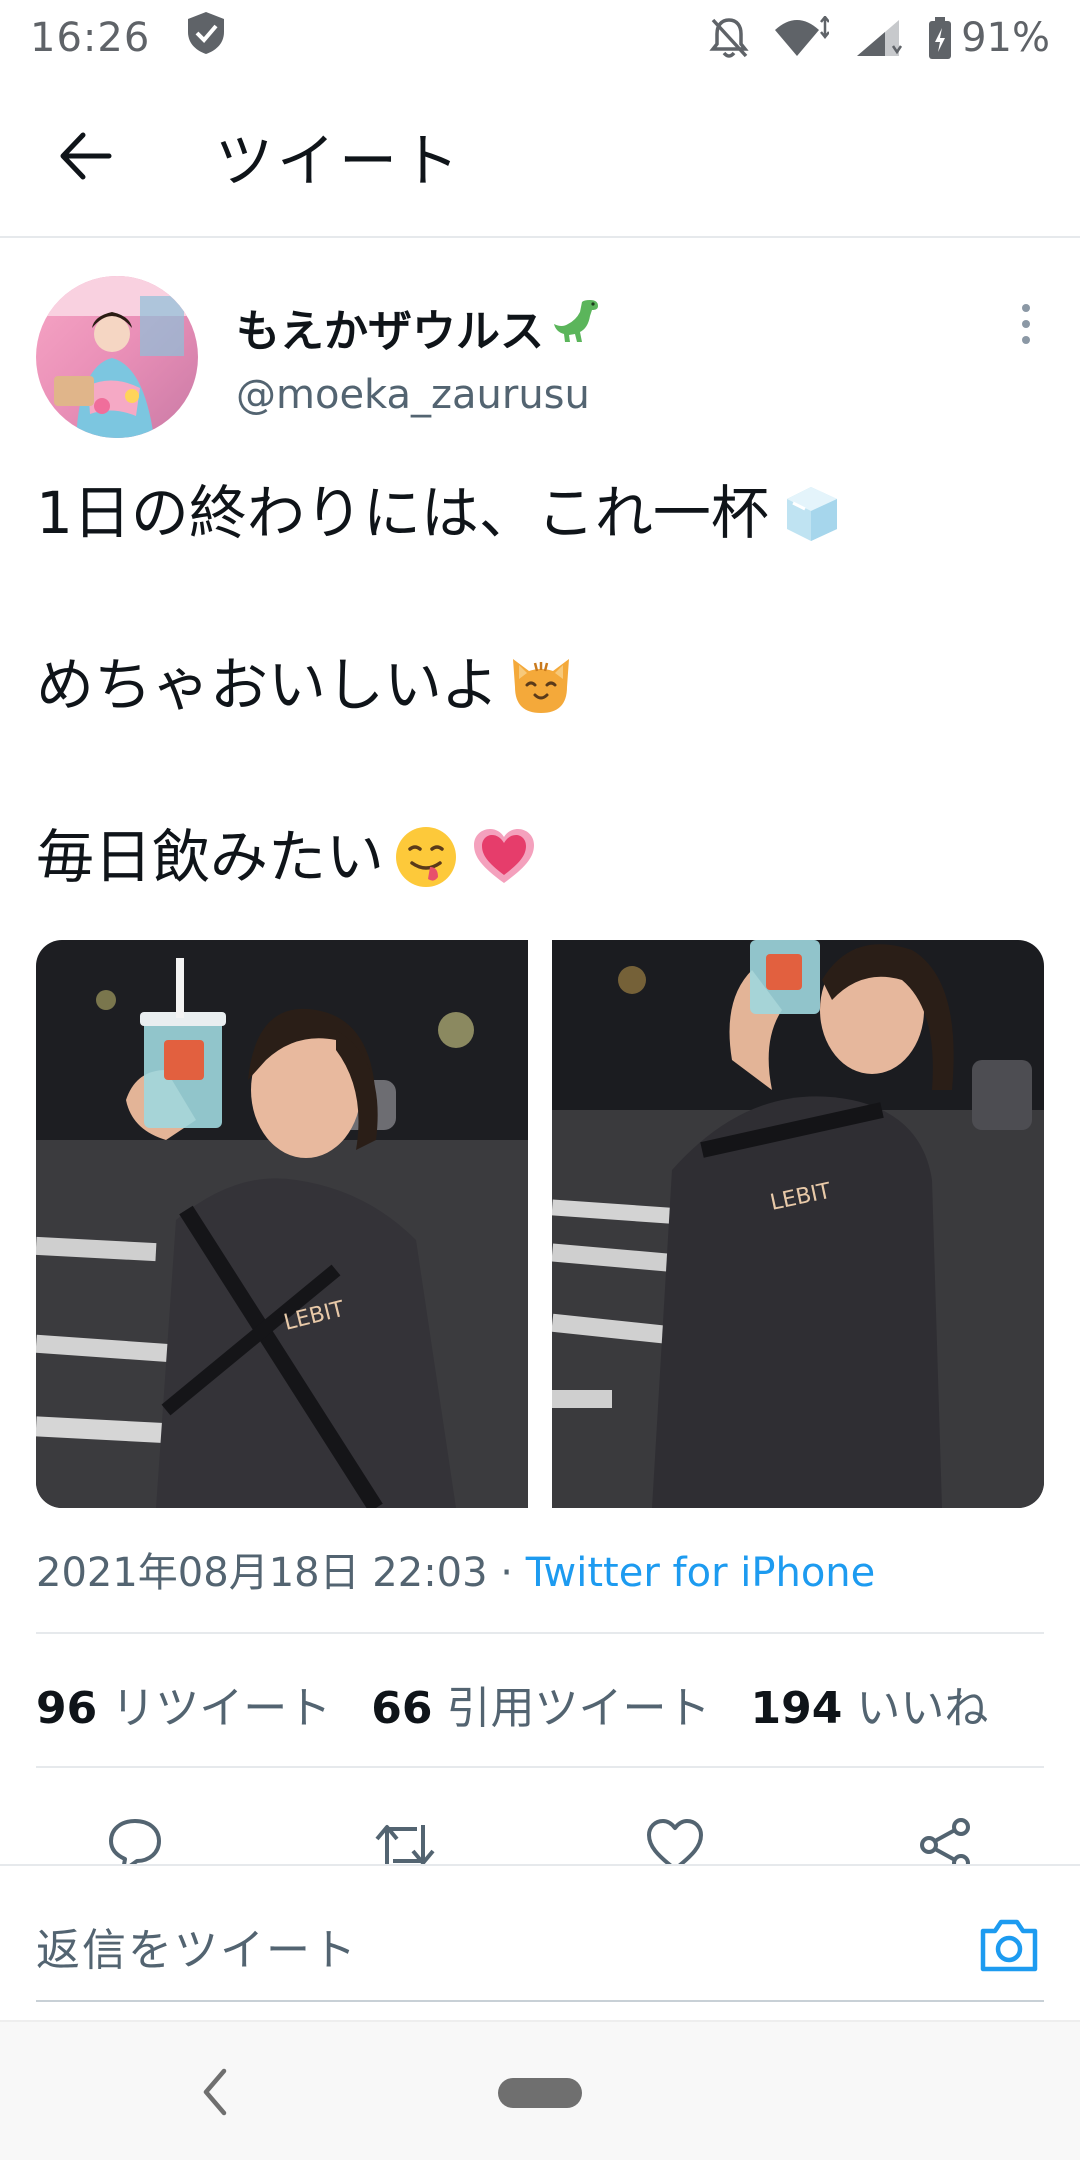  What do you see at coordinates (540, 1942) in the screenshot?
I see `reply-composer: 返信をツイート` at bounding box center [540, 1942].